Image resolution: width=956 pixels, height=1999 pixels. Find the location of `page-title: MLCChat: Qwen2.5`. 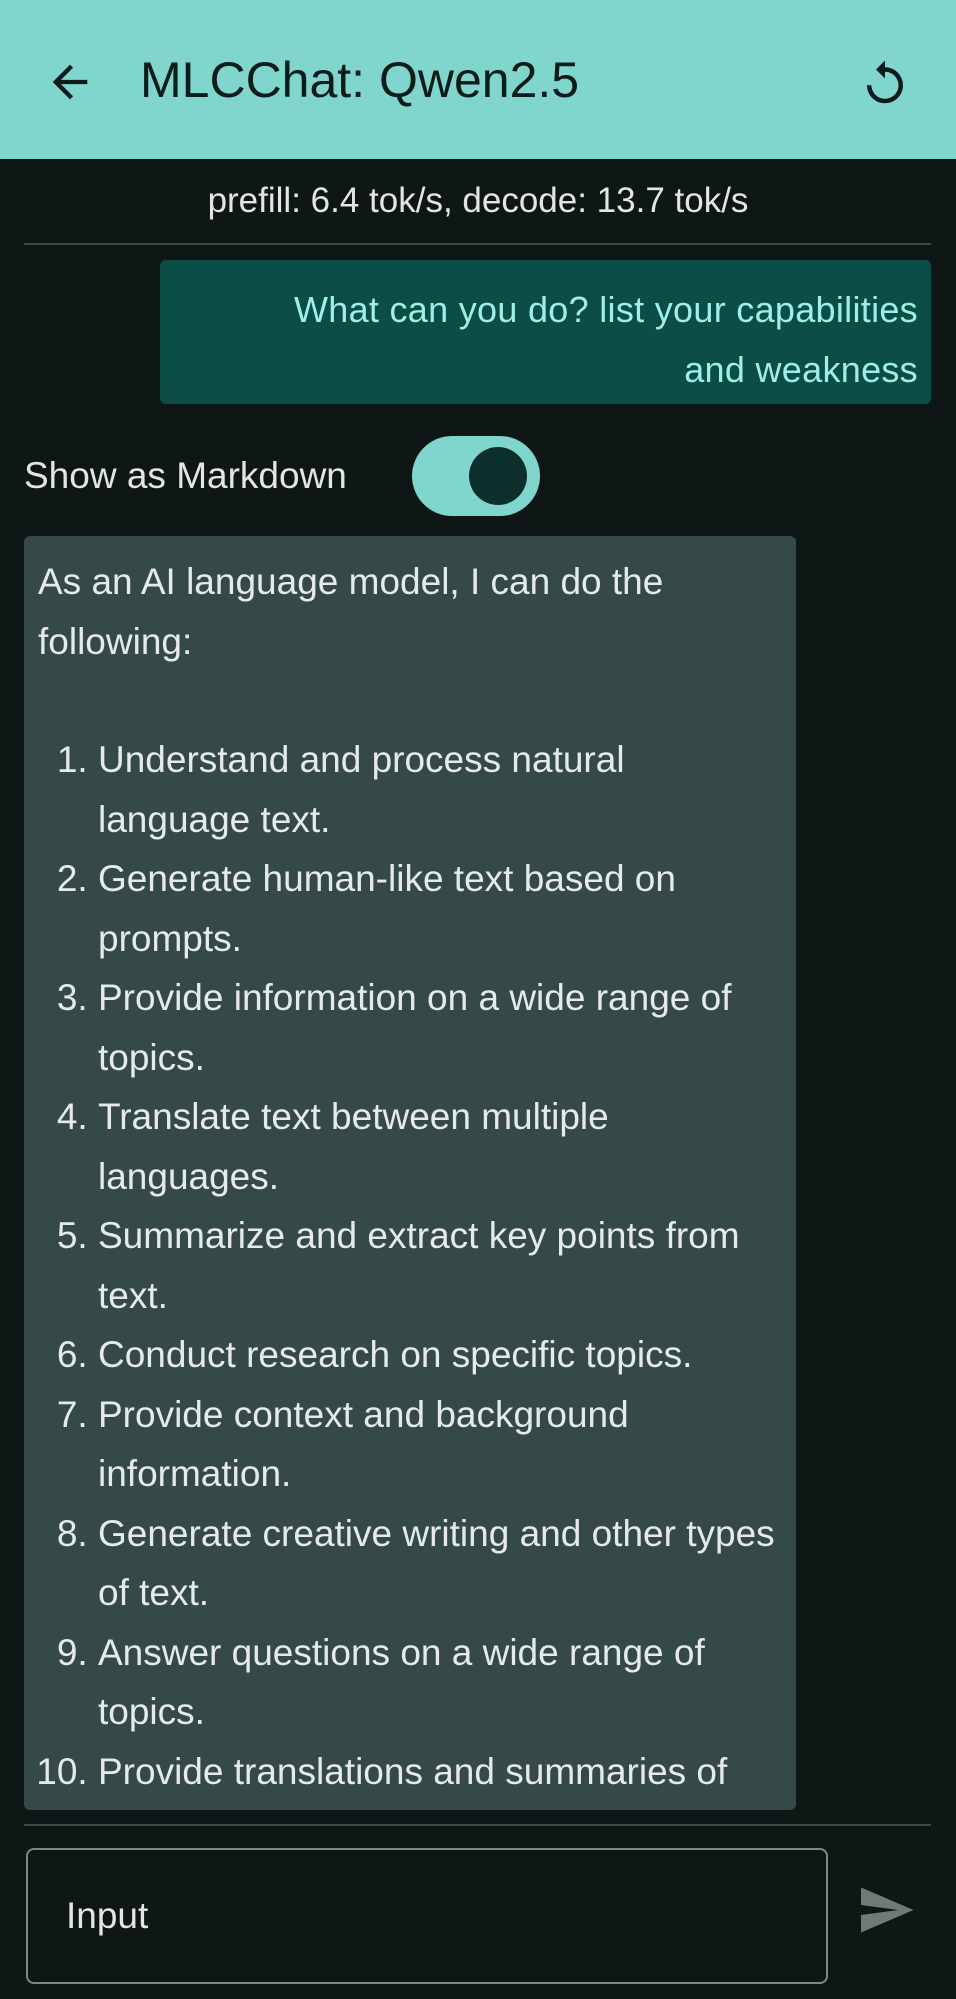

page-title: MLCChat: Qwen2.5 is located at coordinates (360, 80).